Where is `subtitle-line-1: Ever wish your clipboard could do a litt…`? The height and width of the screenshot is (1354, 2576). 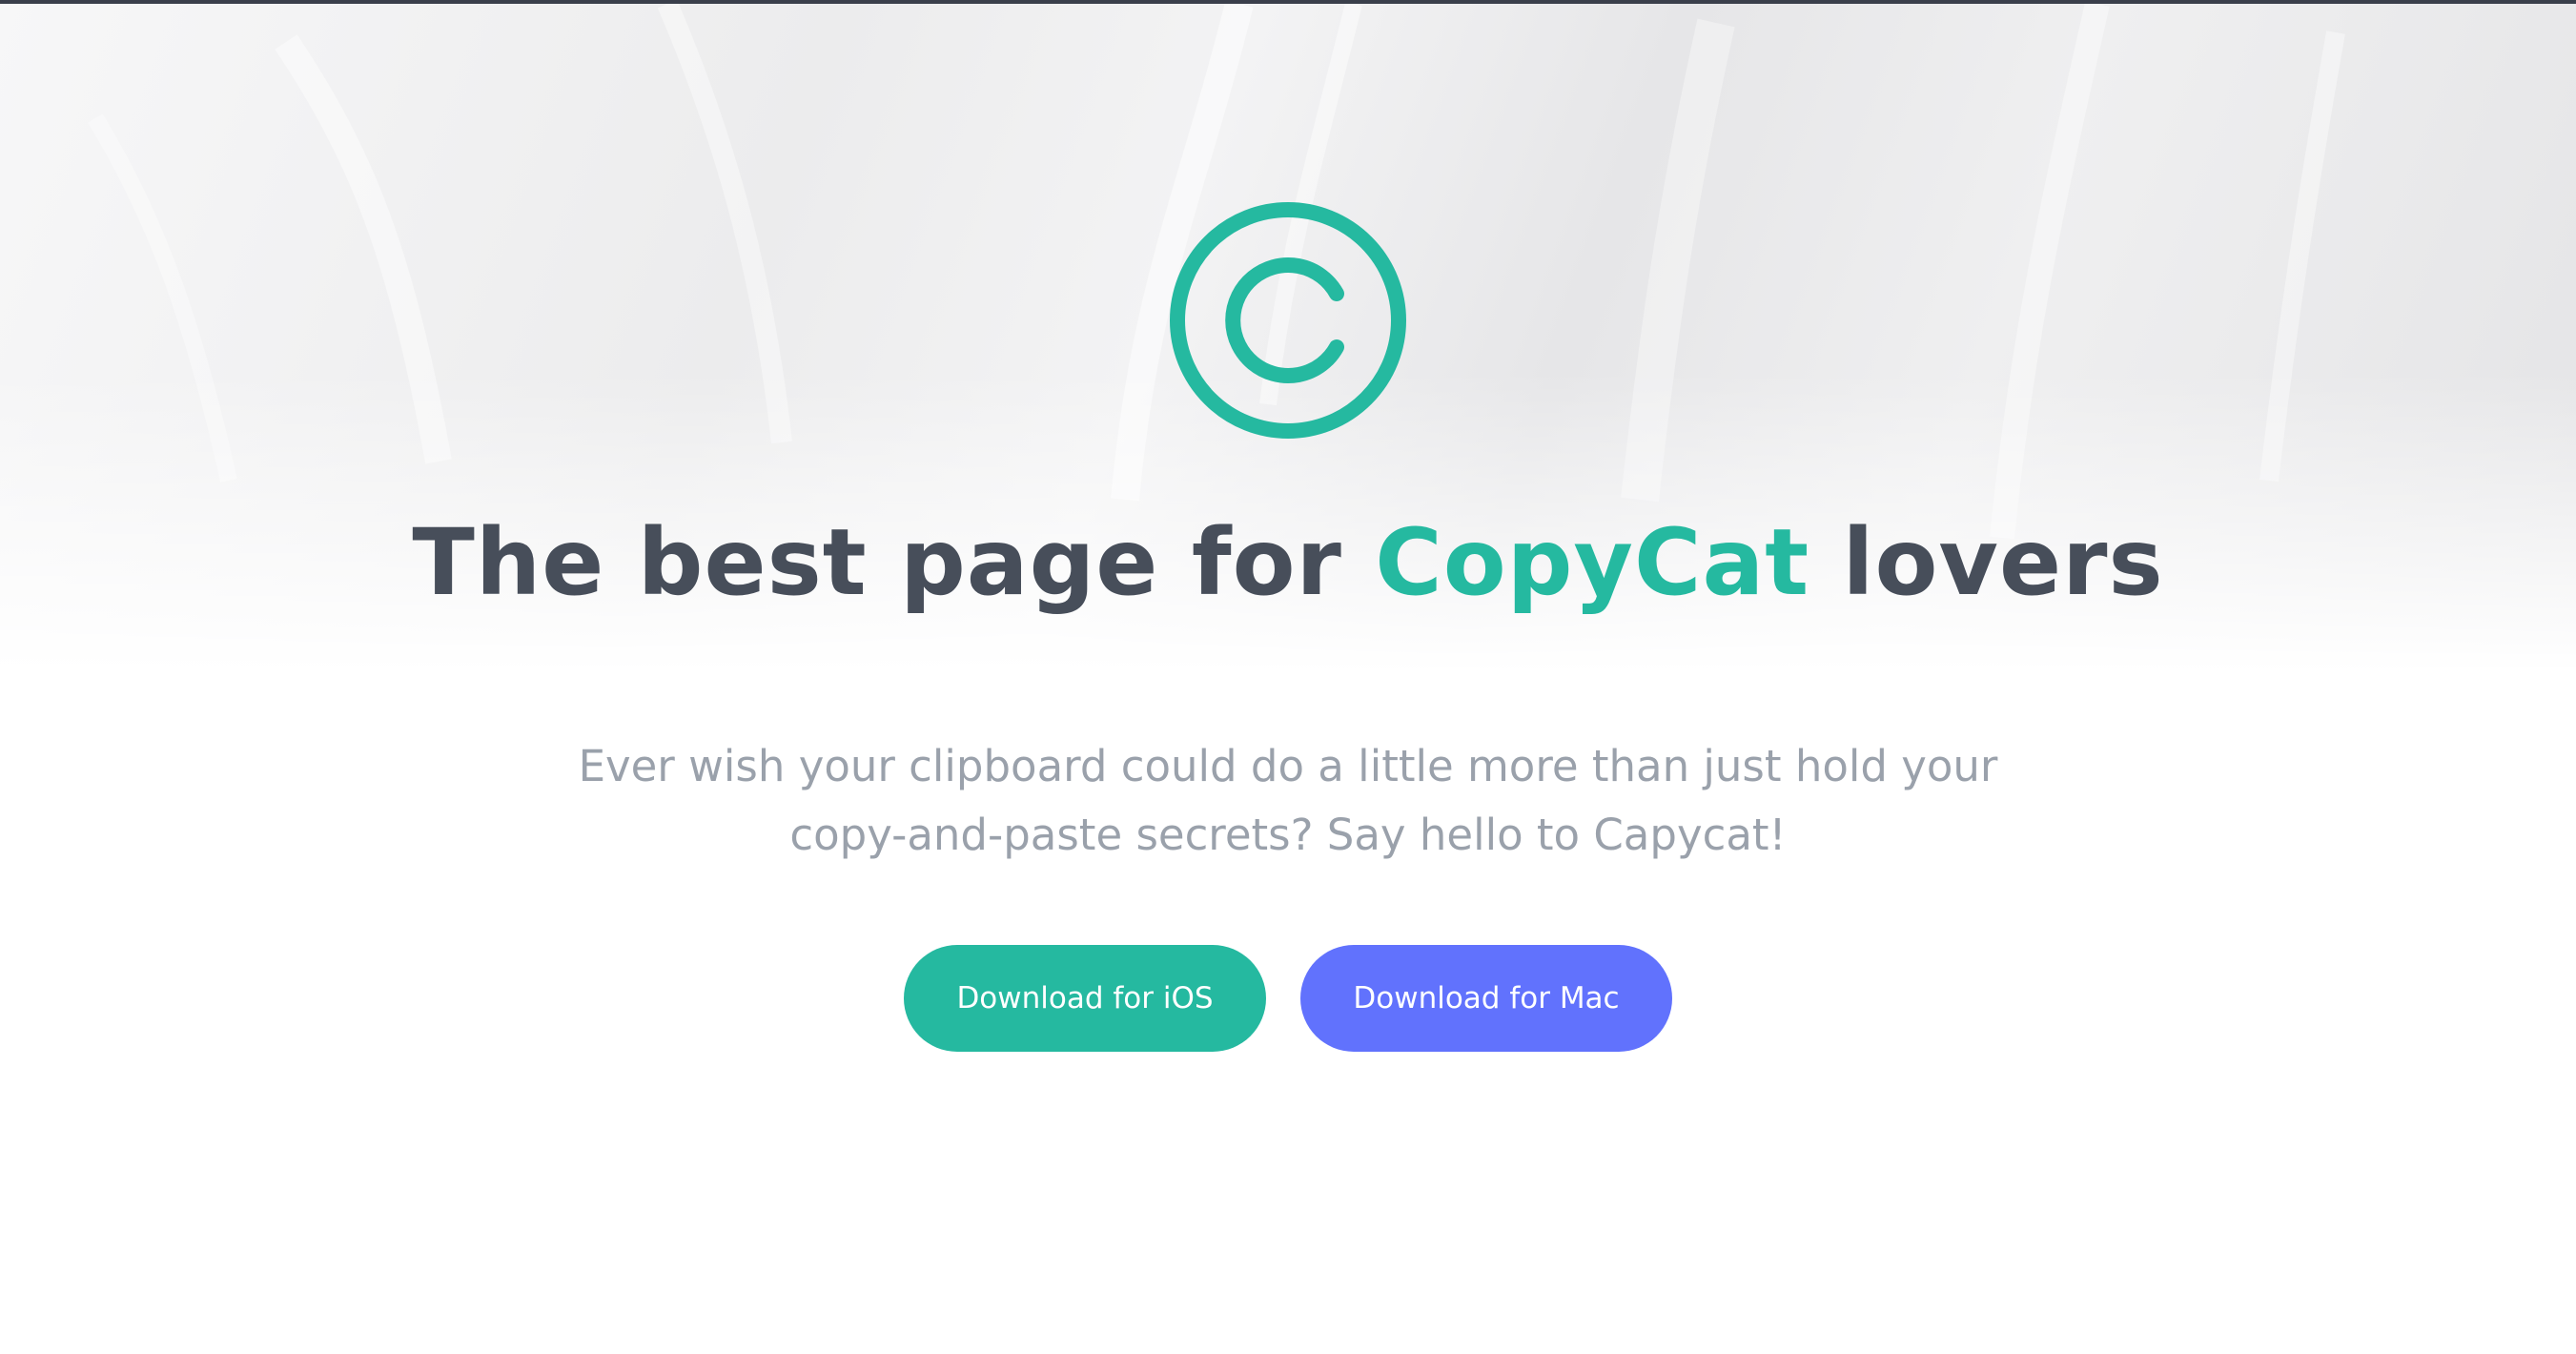 subtitle-line-1: Ever wish your clipboard could do a litt… is located at coordinates (1288, 766).